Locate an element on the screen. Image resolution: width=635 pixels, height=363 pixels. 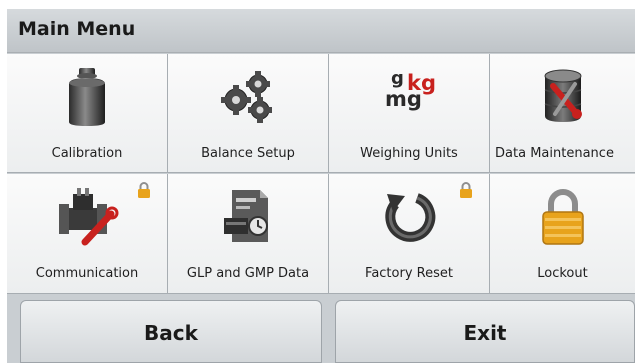
units-g-text: g is located at coordinates (397, 78).